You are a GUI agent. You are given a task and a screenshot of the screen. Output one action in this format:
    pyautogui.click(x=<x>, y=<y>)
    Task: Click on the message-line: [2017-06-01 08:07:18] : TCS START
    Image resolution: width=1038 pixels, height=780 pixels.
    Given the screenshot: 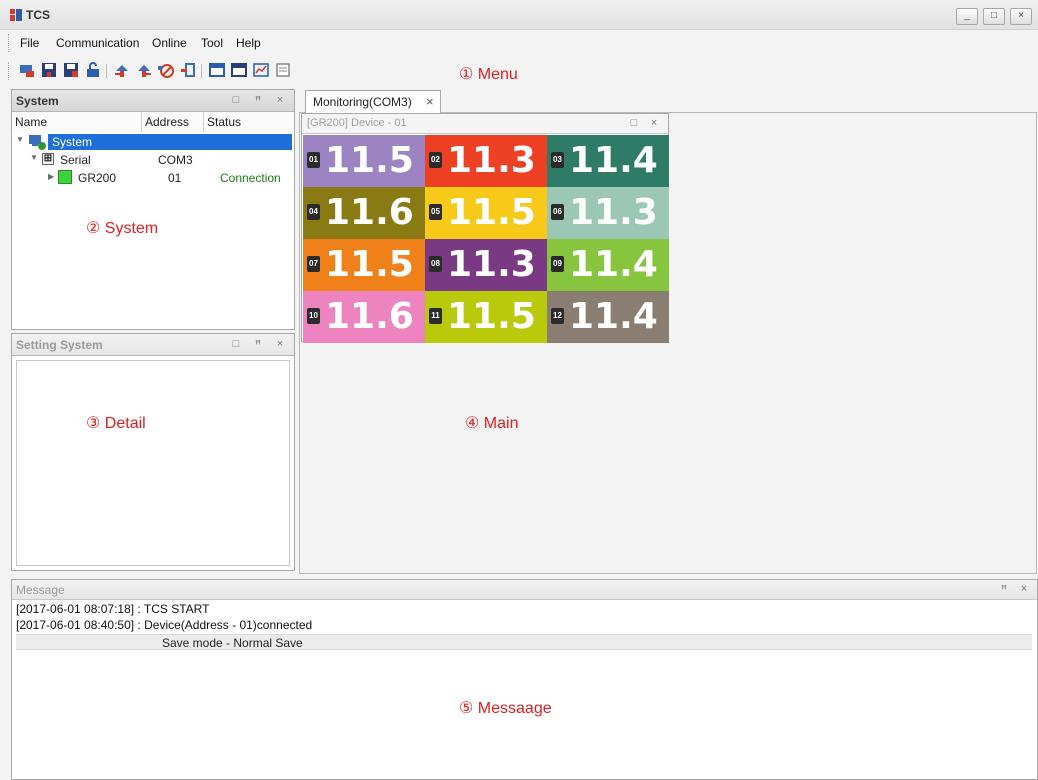 What is the action you would take?
    pyautogui.click(x=113, y=609)
    